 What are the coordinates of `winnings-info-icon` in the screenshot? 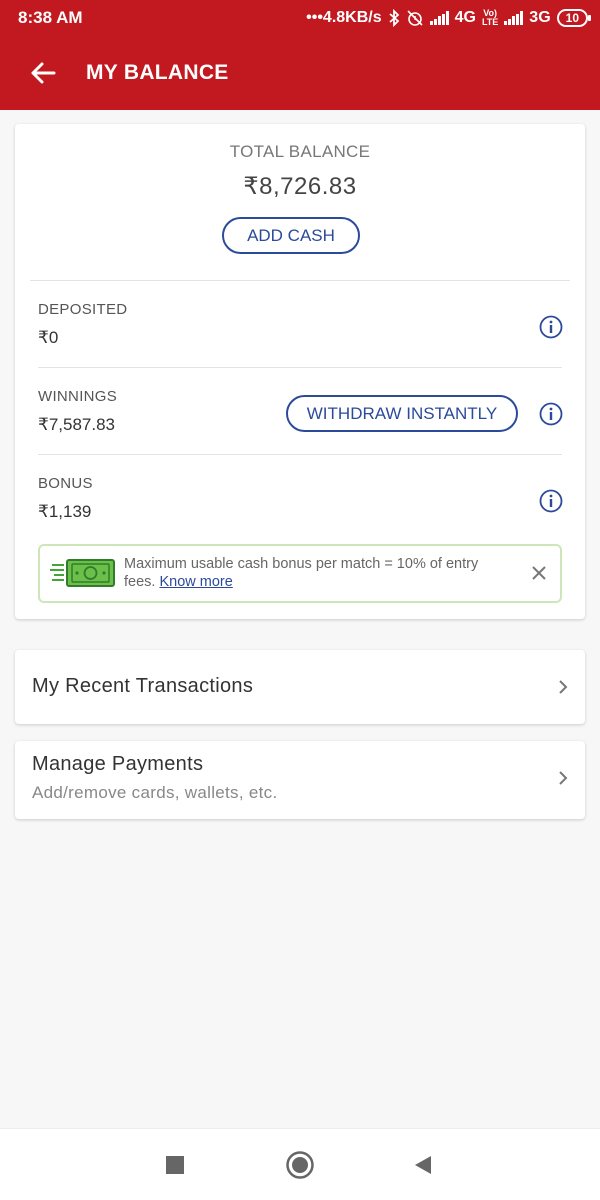 It's located at (551, 414).